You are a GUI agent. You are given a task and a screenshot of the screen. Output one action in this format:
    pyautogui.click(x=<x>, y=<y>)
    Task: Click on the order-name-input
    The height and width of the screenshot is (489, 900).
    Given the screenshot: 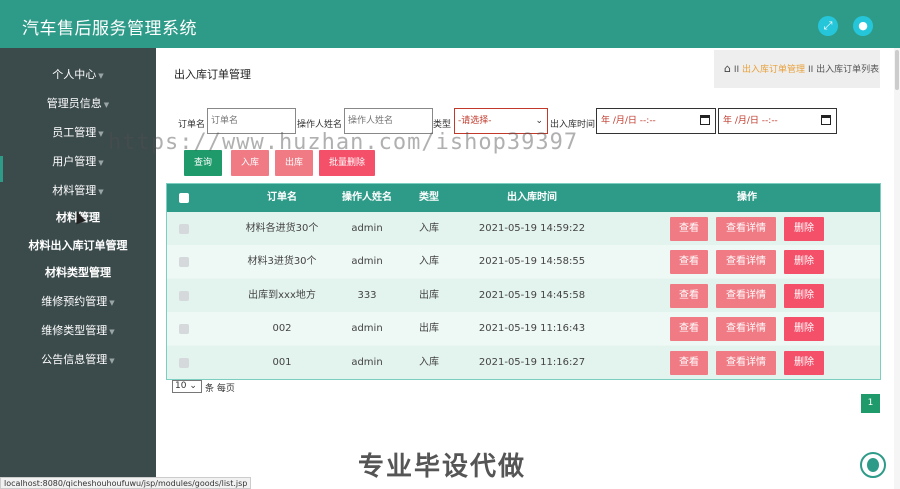 What is the action you would take?
    pyautogui.click(x=251, y=121)
    